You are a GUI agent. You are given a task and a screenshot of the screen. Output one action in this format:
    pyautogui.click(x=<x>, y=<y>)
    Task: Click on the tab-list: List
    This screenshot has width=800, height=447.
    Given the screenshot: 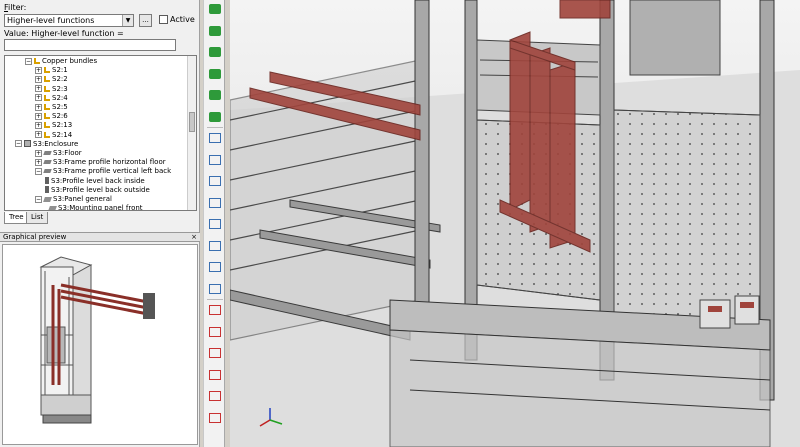 What is the action you would take?
    pyautogui.click(x=37, y=218)
    